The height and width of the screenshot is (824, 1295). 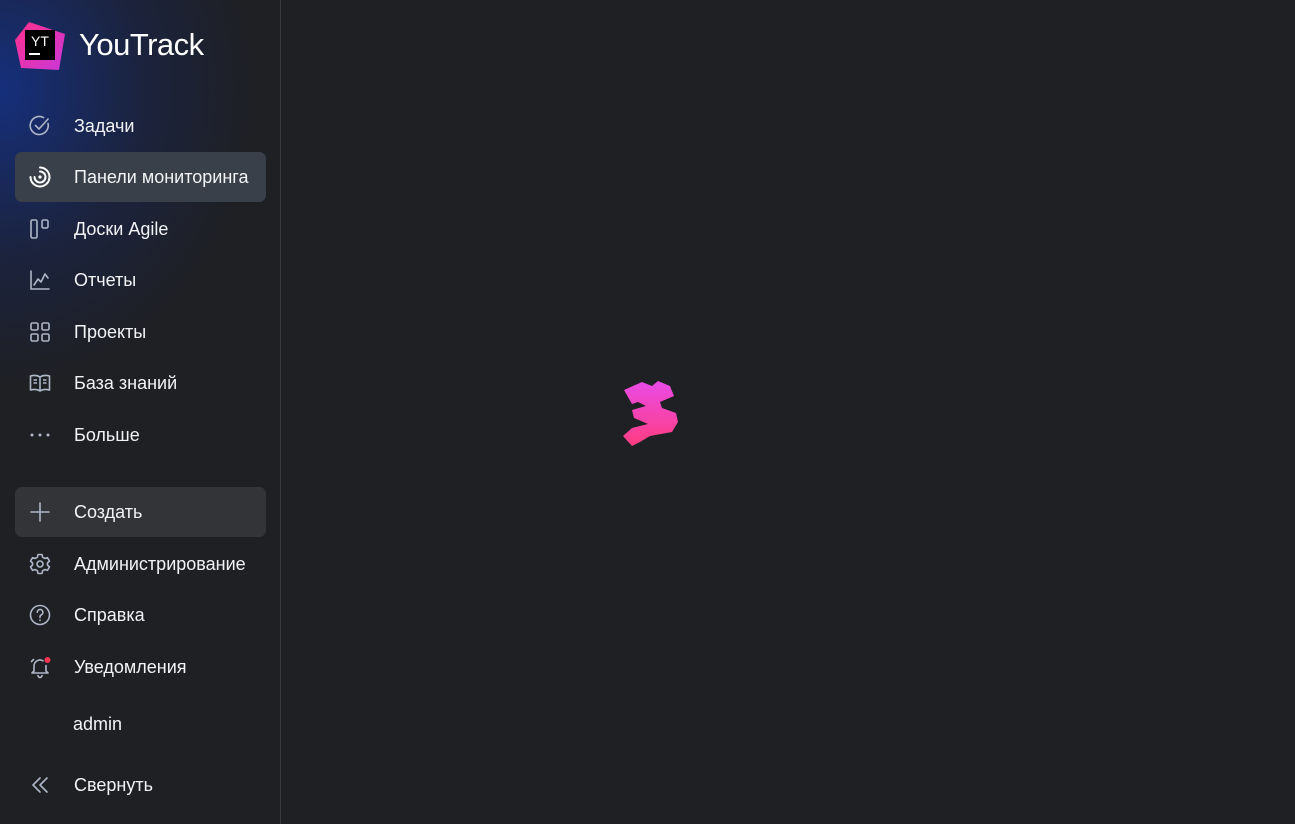 What do you see at coordinates (140, 280) in the screenshot?
I see `sidebar-item-reports: Отчеты` at bounding box center [140, 280].